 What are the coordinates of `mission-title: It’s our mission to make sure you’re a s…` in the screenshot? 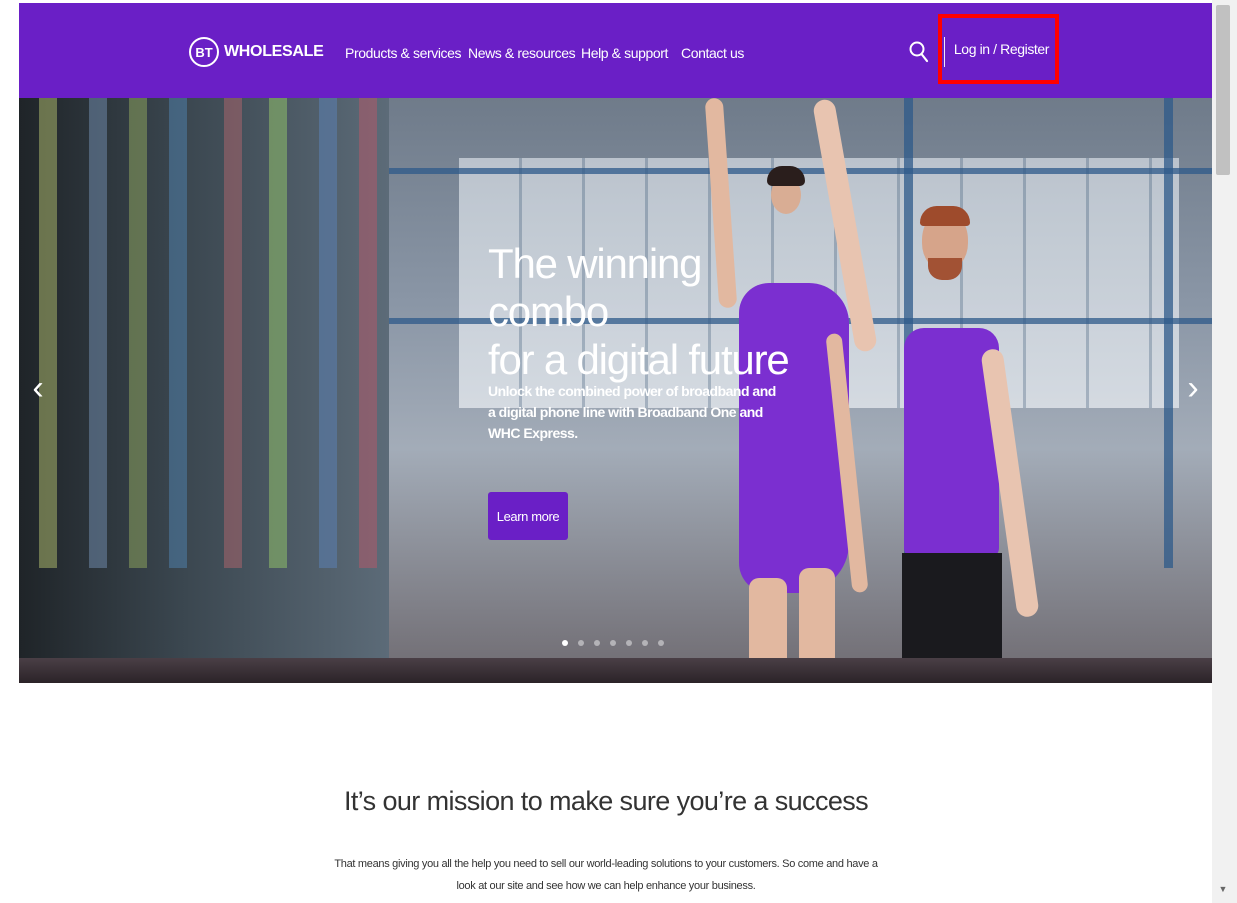 It's located at (606, 801).